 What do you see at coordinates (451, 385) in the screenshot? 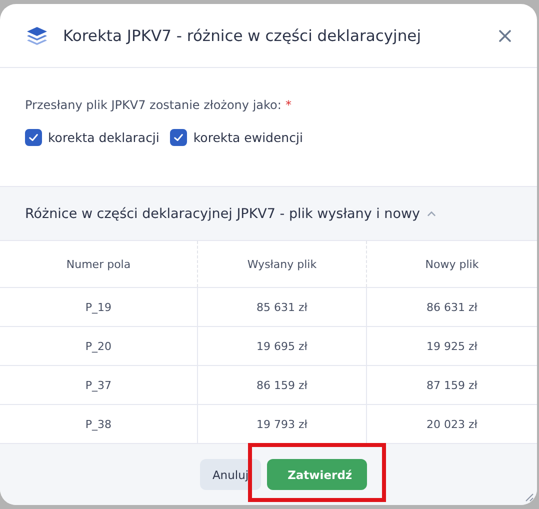
I see `table-cell: 87 159 zł` at bounding box center [451, 385].